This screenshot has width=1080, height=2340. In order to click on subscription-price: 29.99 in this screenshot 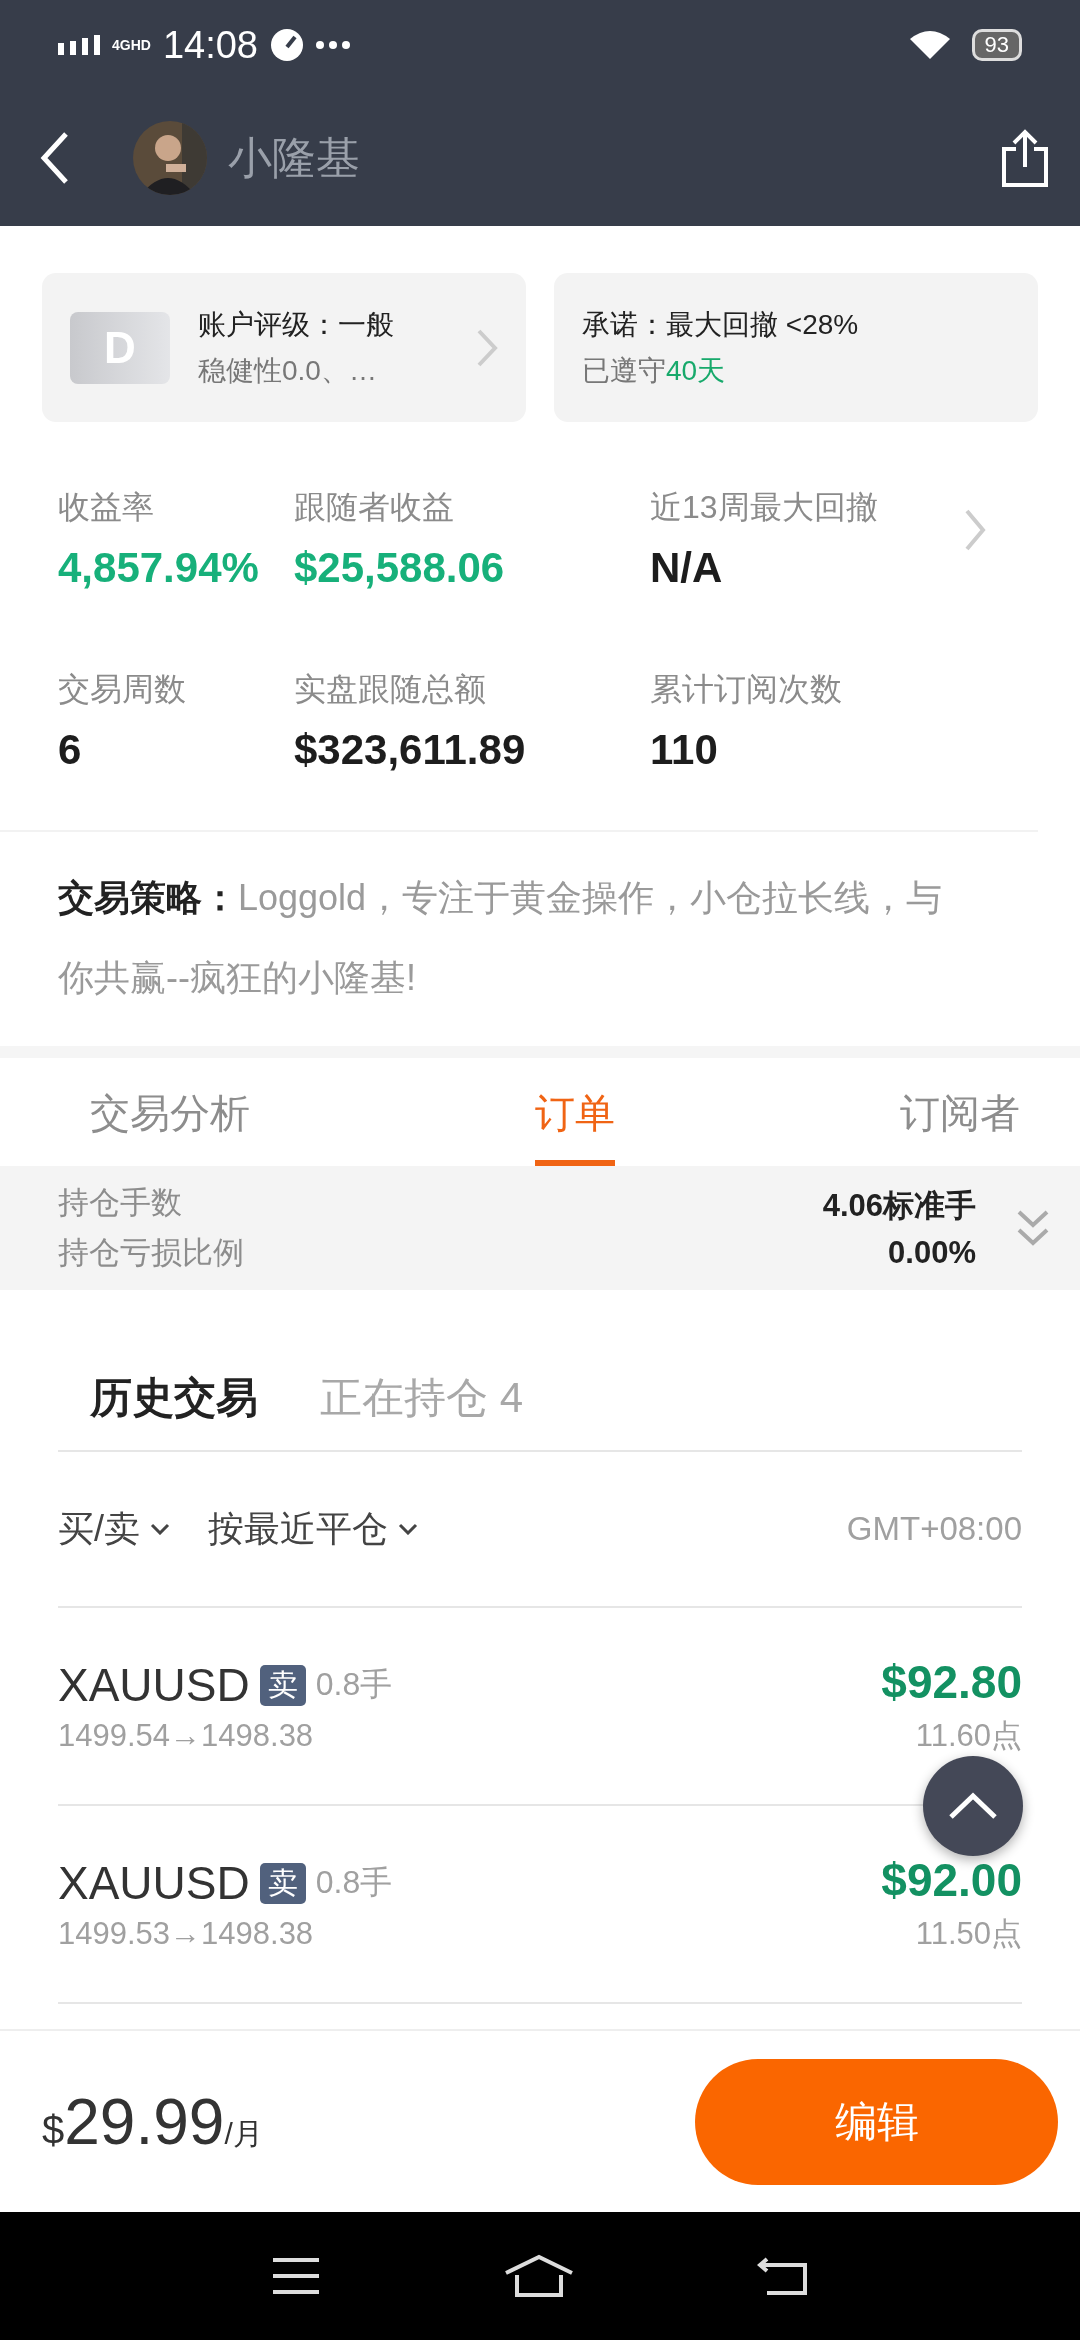, I will do `click(144, 2121)`.